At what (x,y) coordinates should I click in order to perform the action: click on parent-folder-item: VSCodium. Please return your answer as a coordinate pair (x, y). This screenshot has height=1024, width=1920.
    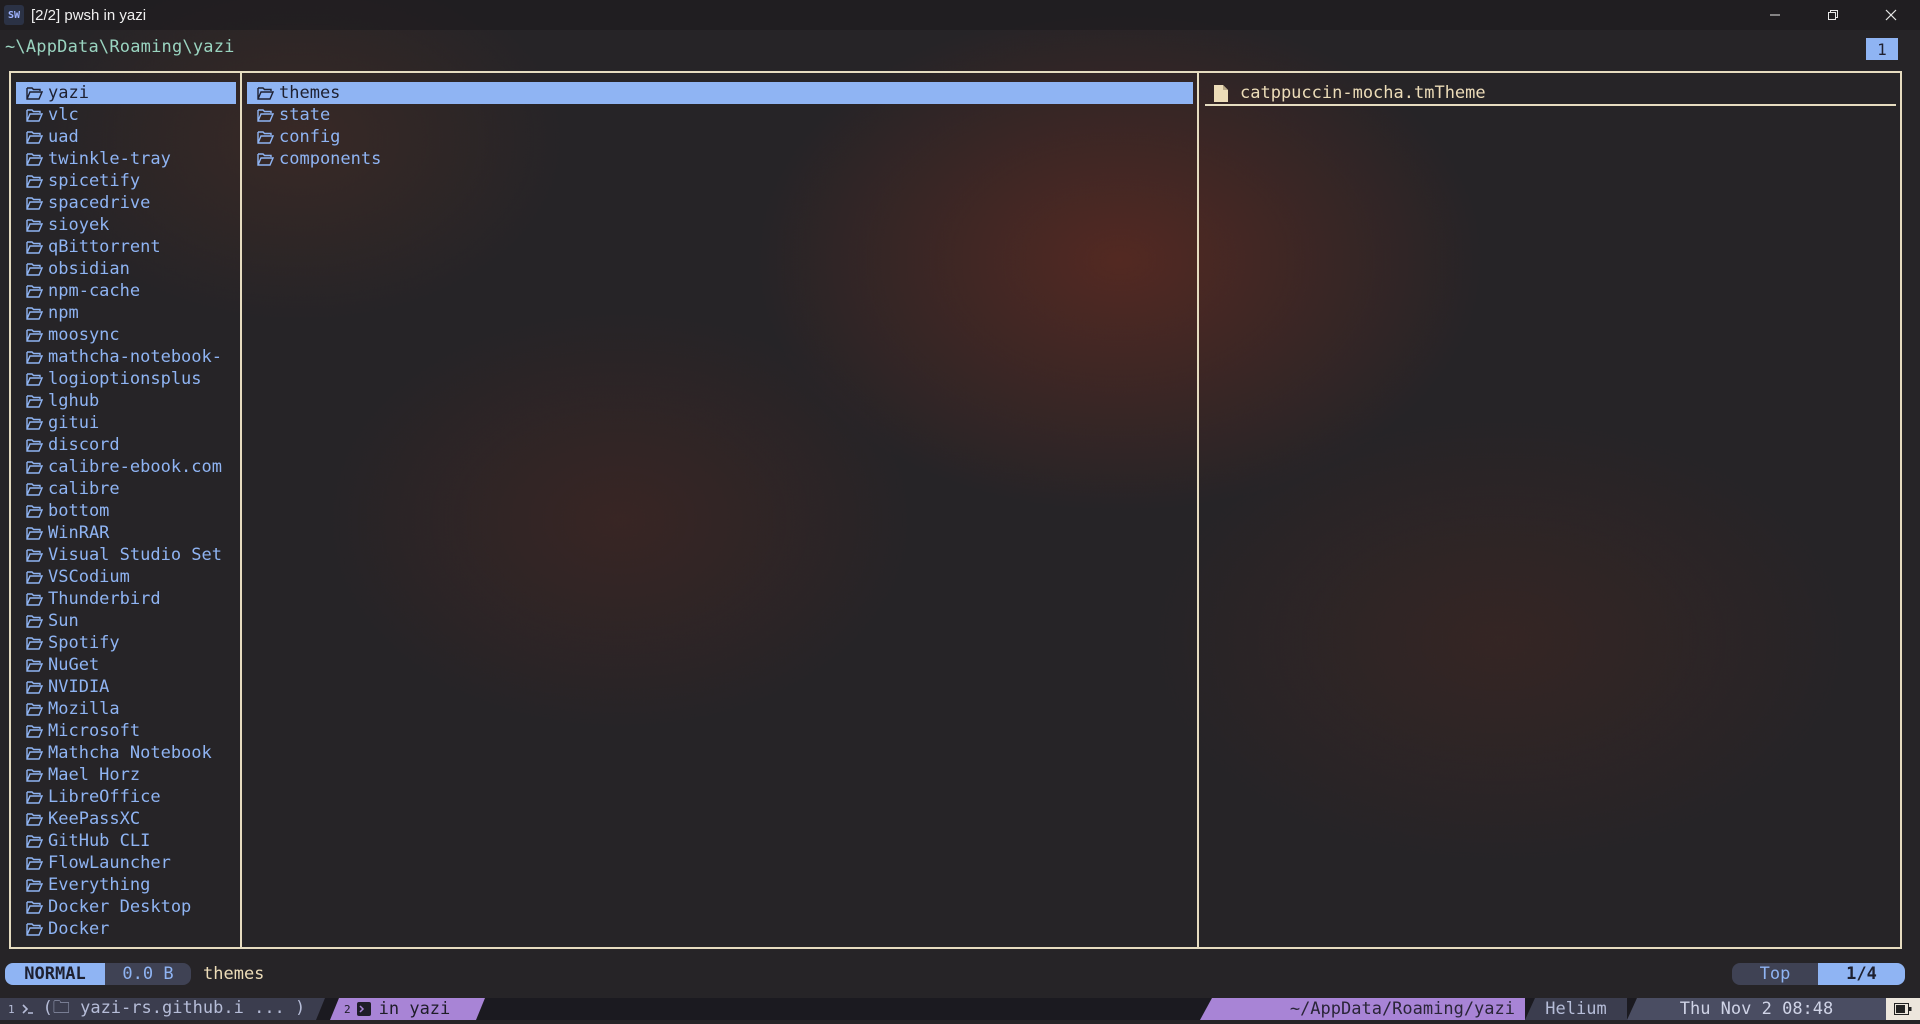
    Looking at the image, I should click on (126, 577).